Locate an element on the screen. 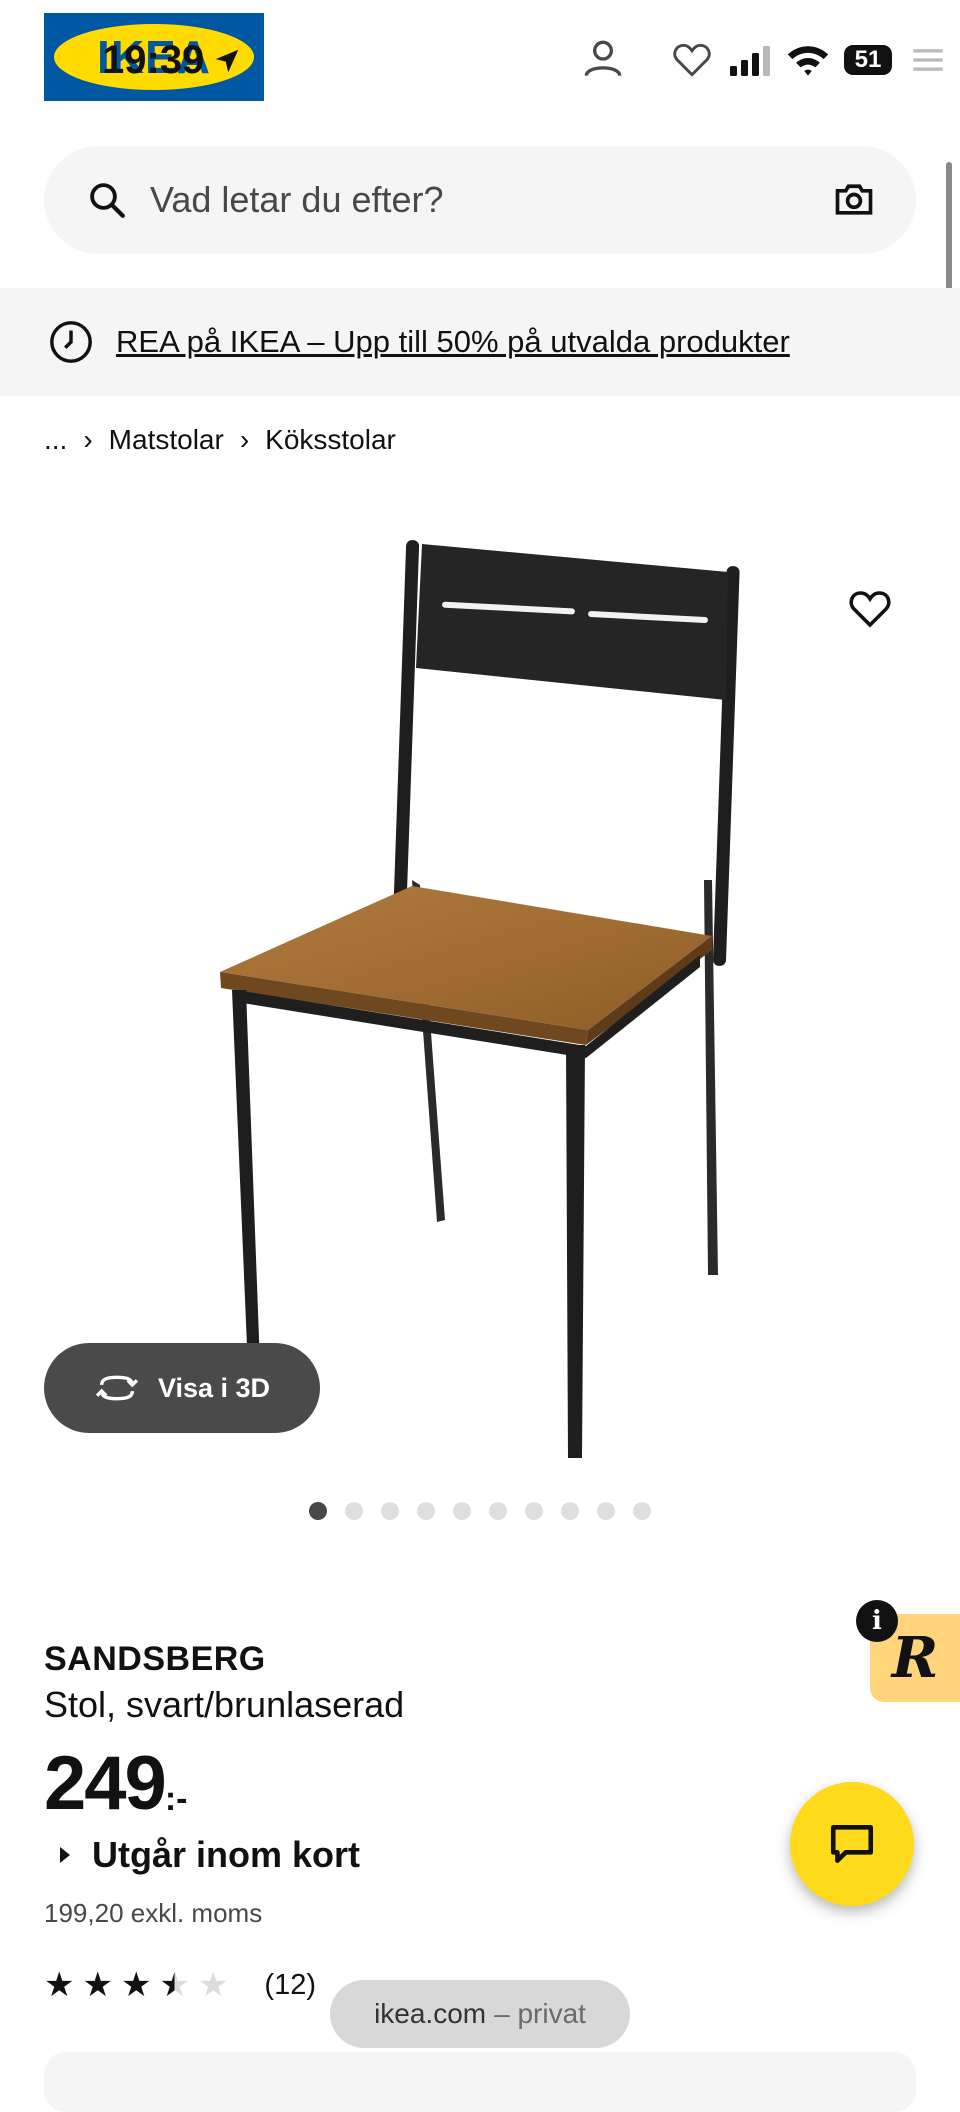  breadcrumb-item-koksstolar: Köksstolar is located at coordinates (330, 440).